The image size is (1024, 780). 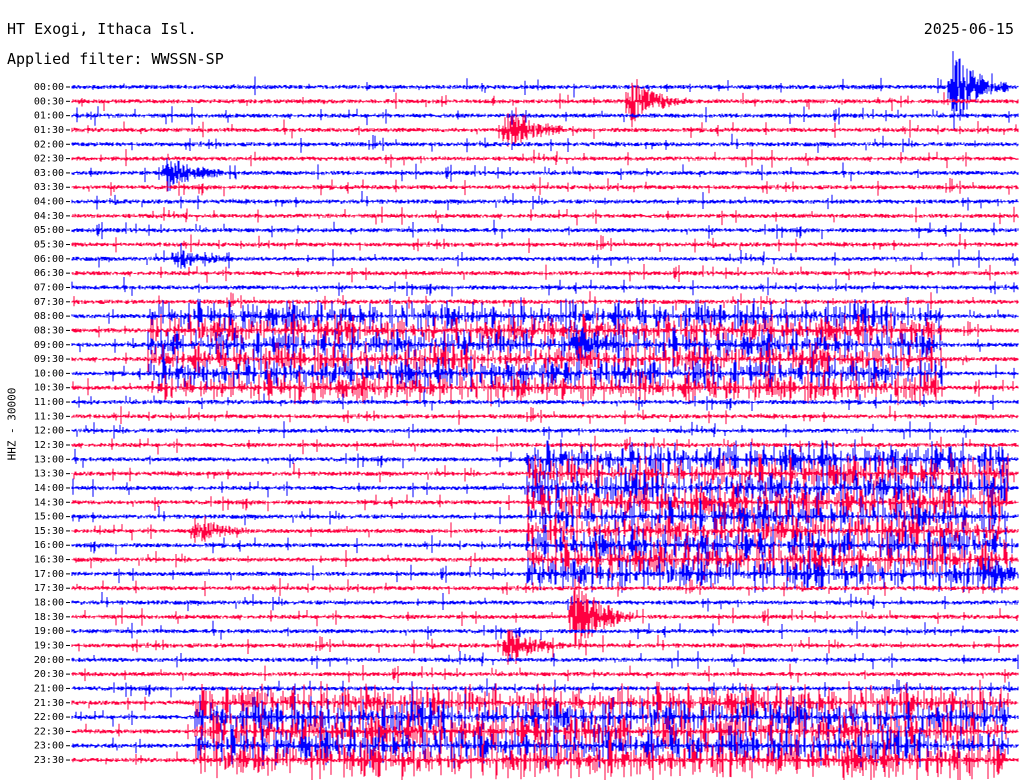 I want to click on y-tick-label: 02:30, so click(x=49, y=159).